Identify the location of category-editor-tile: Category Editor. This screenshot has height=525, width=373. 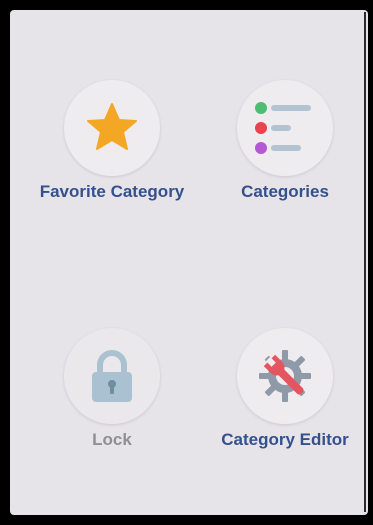
(285, 389).